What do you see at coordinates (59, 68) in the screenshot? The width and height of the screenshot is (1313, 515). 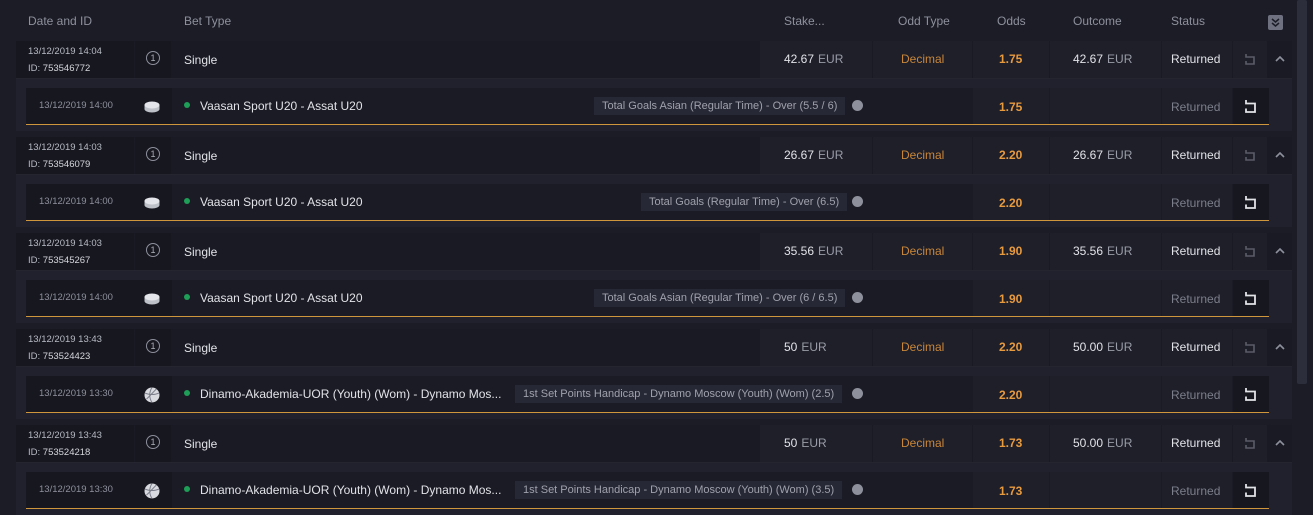 I see `bet-id: ID: 753546772` at bounding box center [59, 68].